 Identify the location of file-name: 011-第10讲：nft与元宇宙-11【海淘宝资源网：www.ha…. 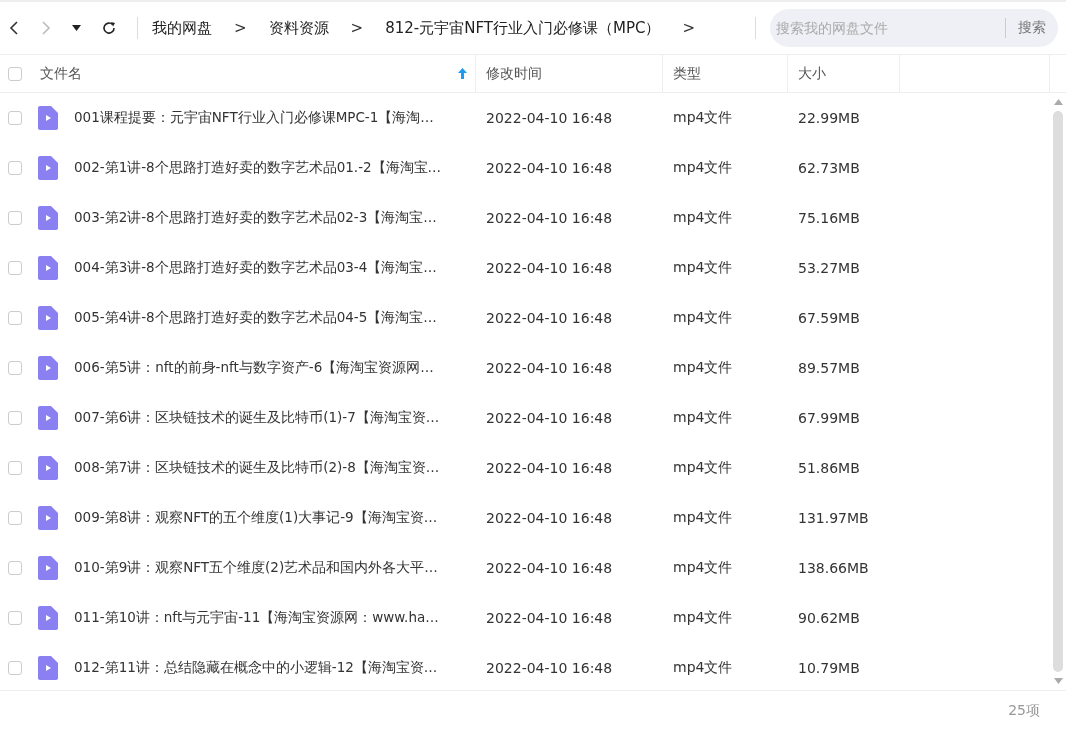
(256, 618).